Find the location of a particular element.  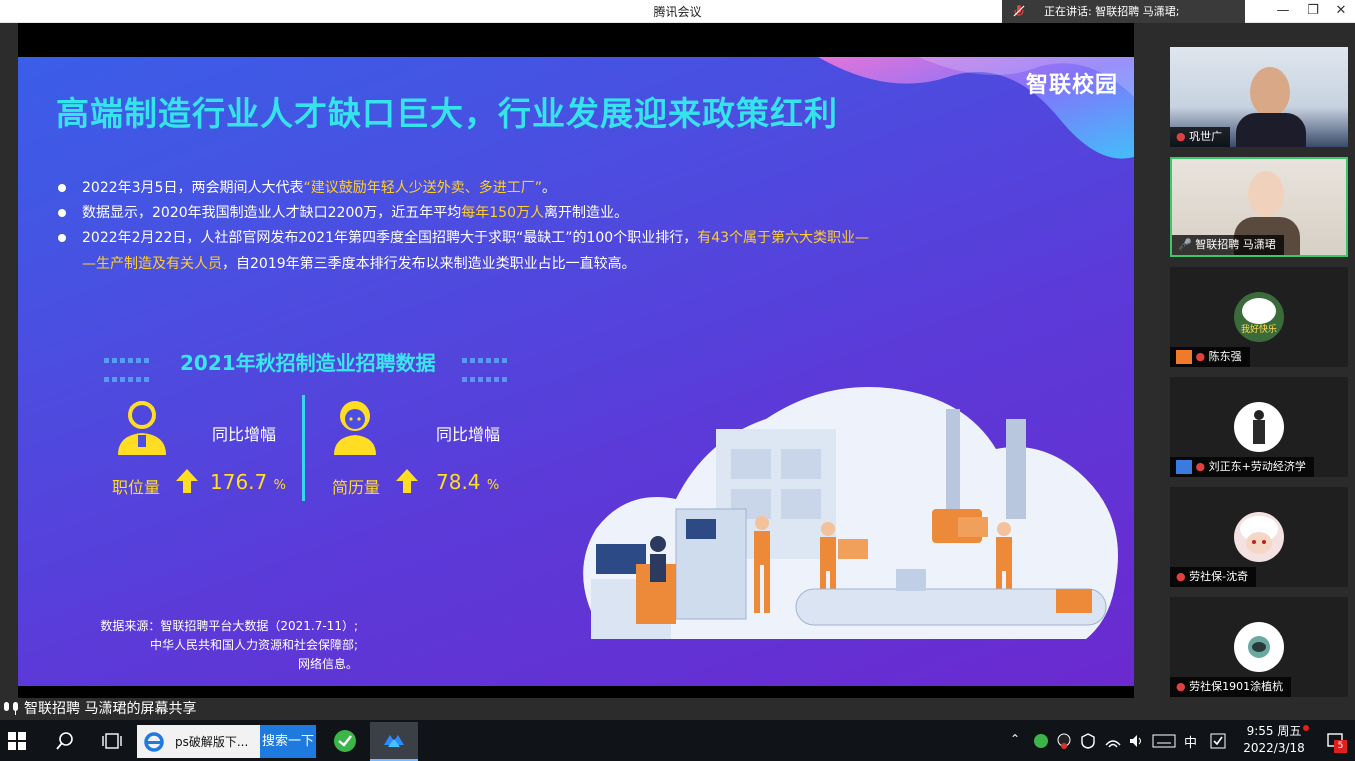

yoy-label-resumes: 同比增幅 is located at coordinates (468, 434).